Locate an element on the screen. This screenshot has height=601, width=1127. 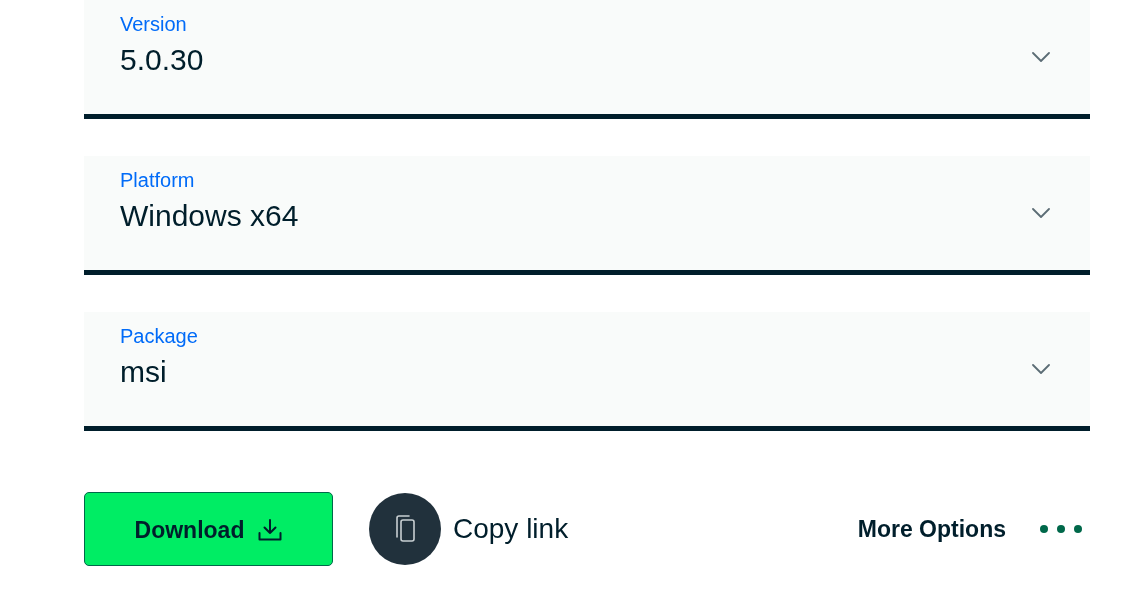
field-value: msi is located at coordinates (143, 372).